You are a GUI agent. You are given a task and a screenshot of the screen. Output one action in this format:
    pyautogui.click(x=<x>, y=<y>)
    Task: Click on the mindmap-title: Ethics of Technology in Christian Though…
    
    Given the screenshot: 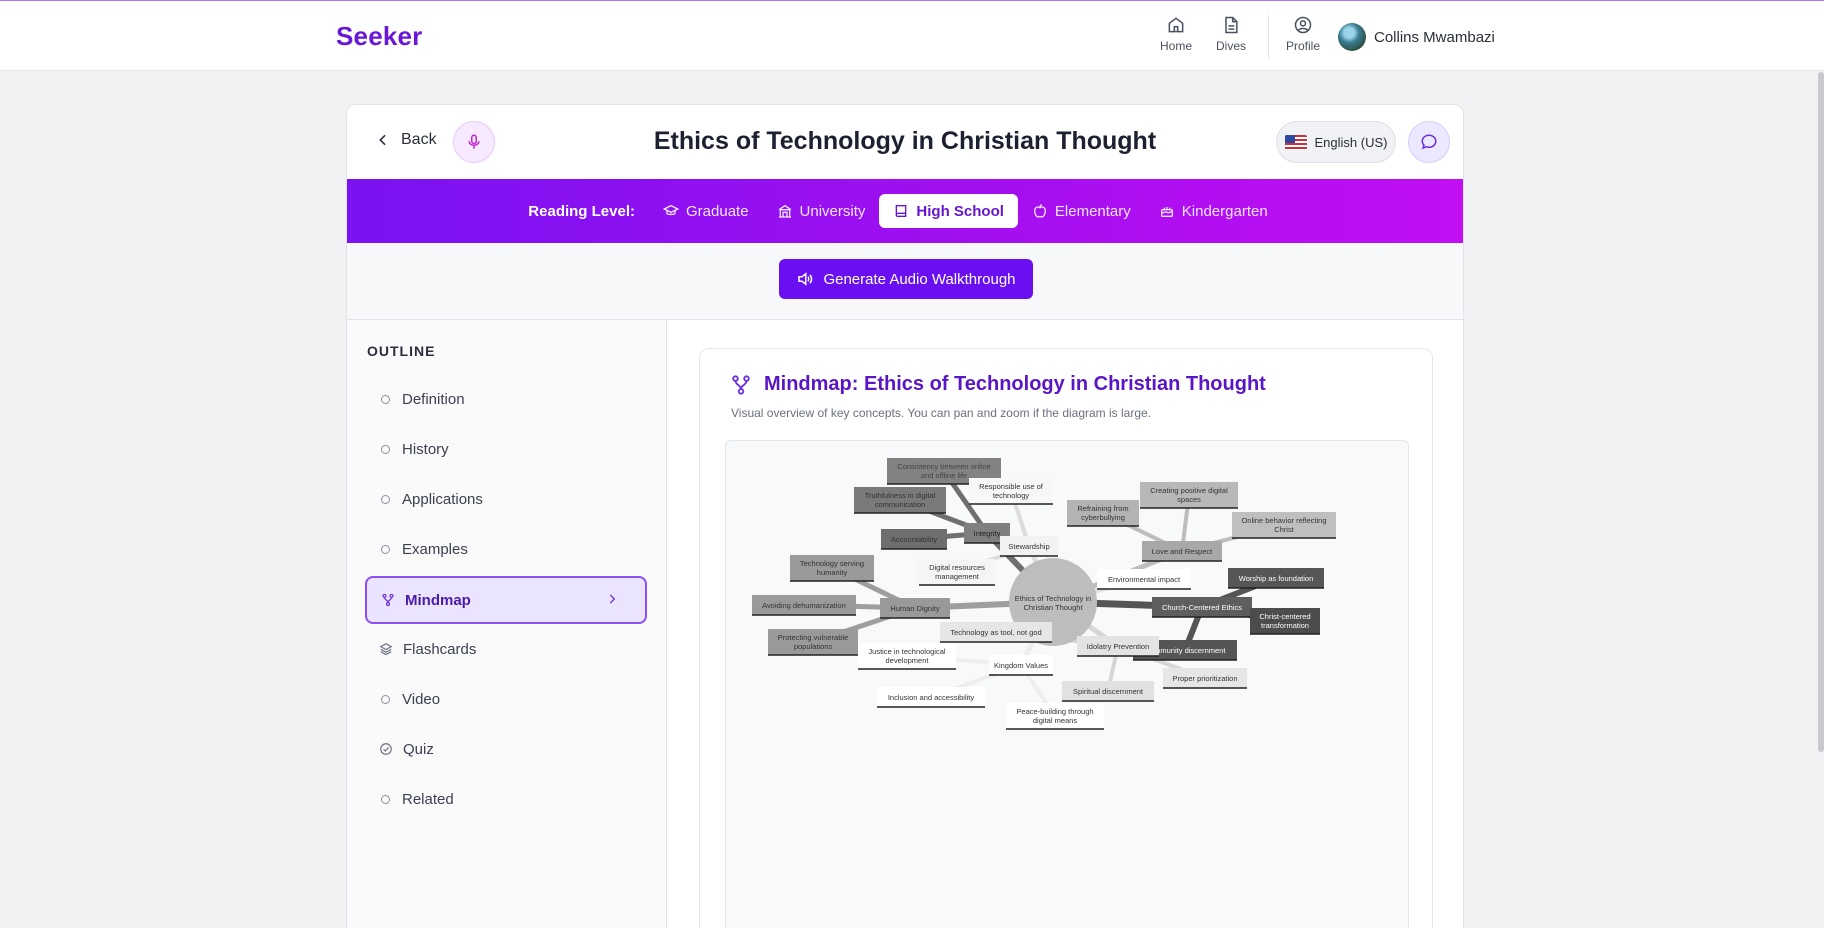 What is the action you would take?
    pyautogui.click(x=1065, y=384)
    